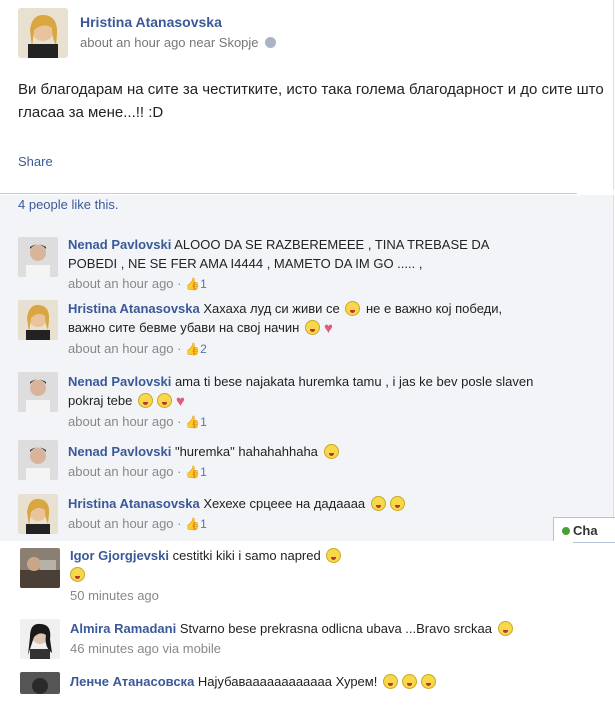 The image size is (615, 717). What do you see at coordinates (145, 648) in the screenshot?
I see `comment-time: 46 minutes ago via mobile` at bounding box center [145, 648].